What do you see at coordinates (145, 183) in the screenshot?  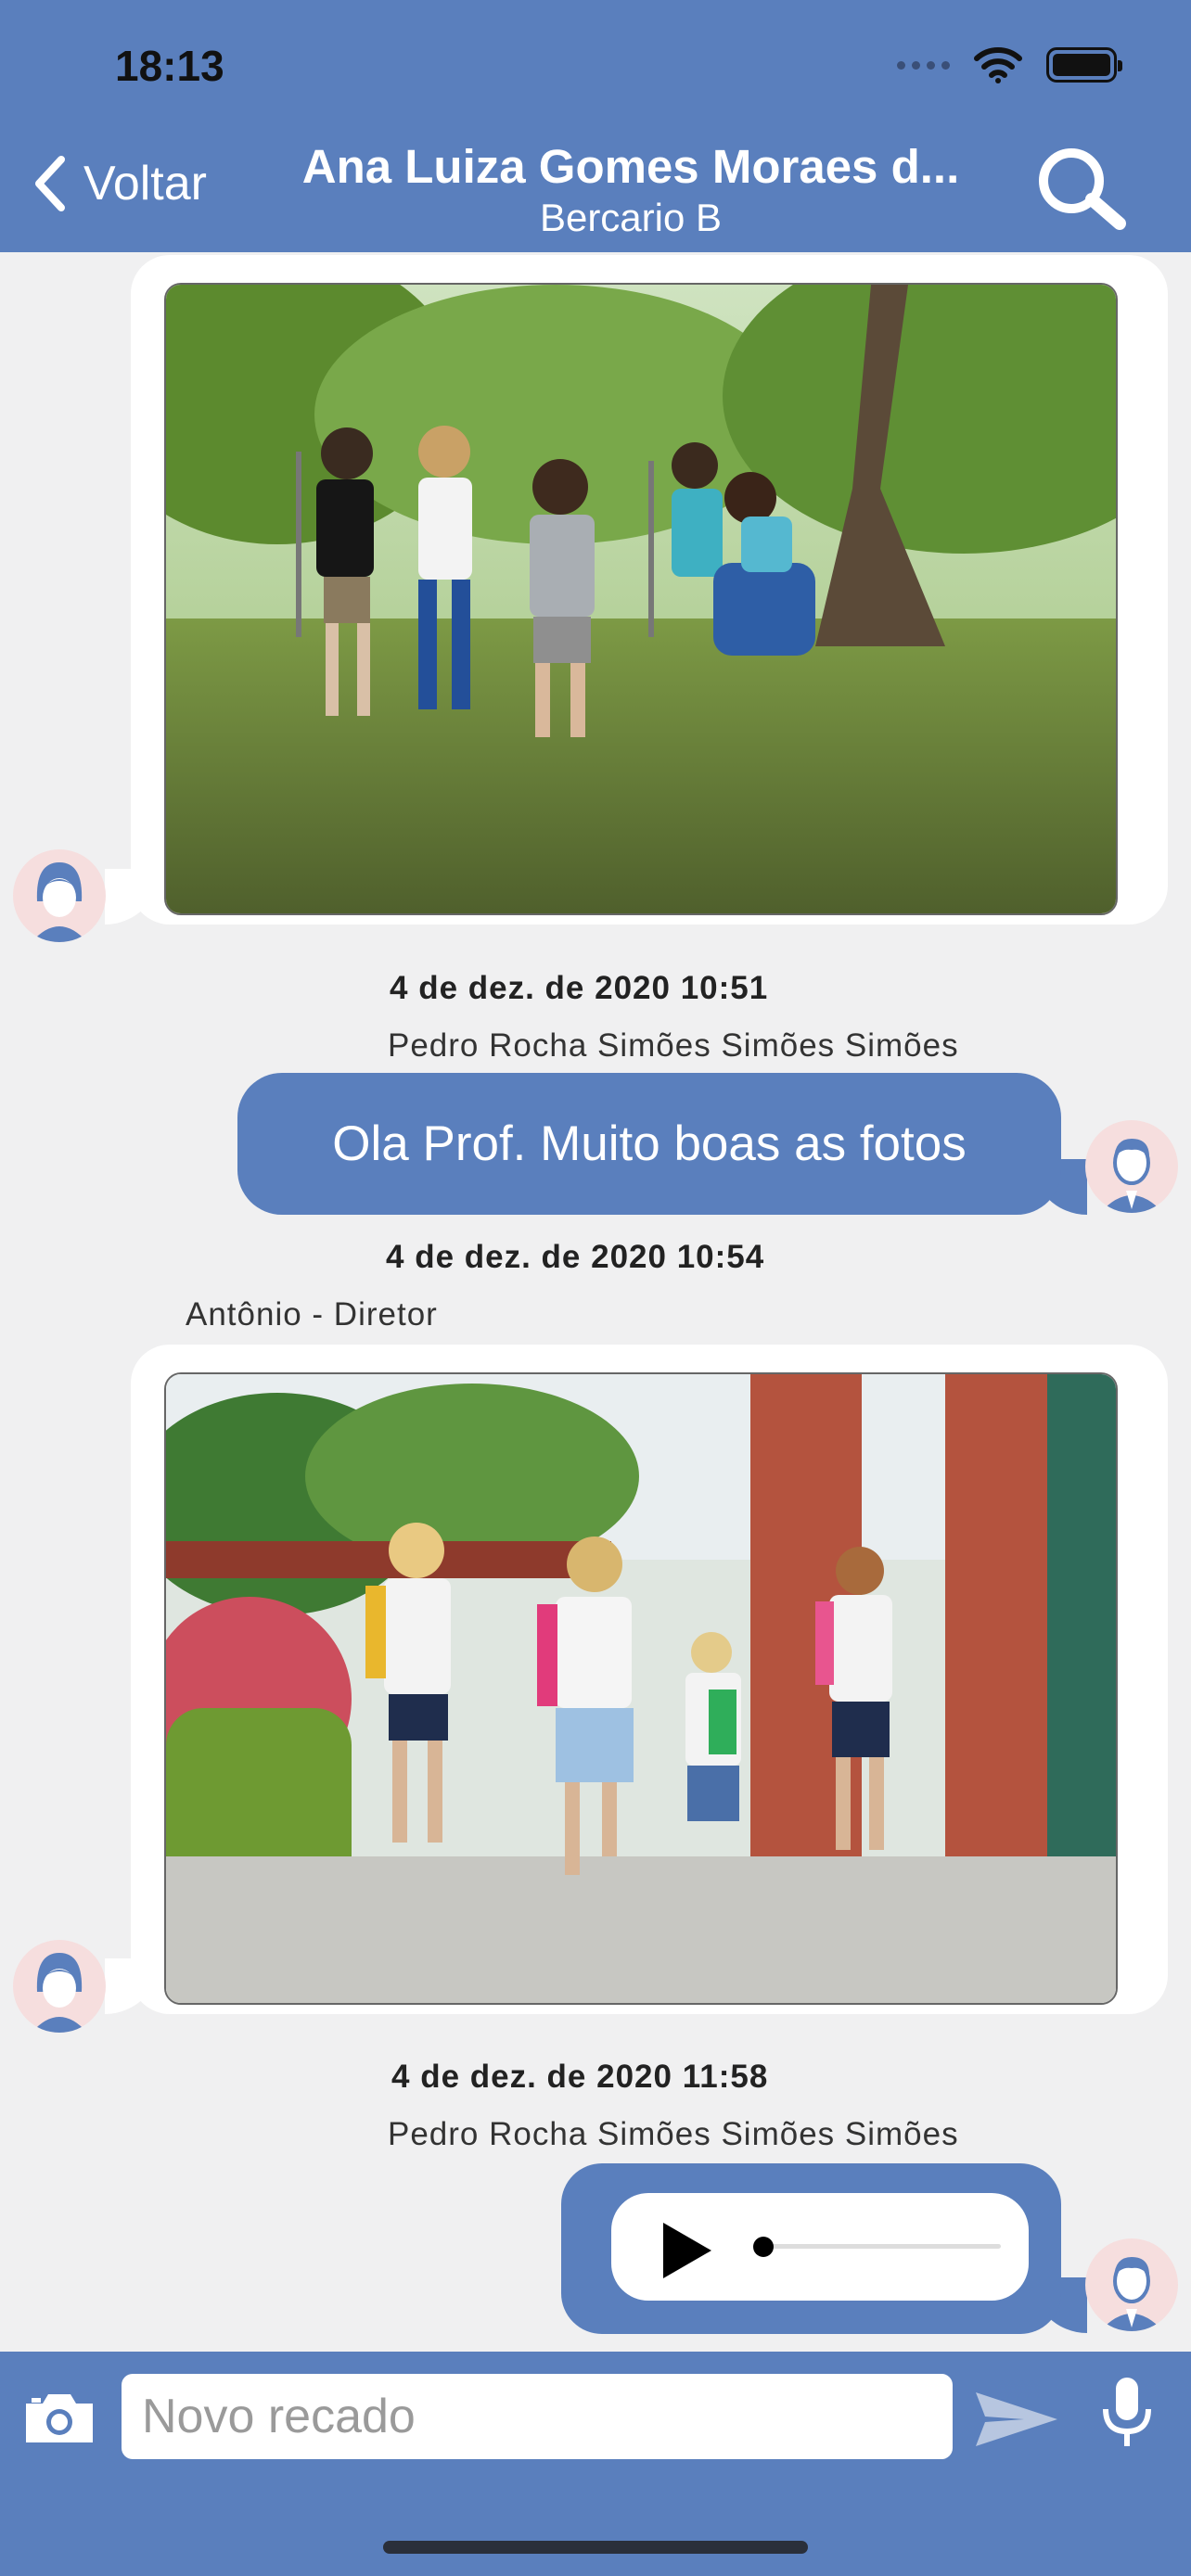 I see `back-label: Voltar` at bounding box center [145, 183].